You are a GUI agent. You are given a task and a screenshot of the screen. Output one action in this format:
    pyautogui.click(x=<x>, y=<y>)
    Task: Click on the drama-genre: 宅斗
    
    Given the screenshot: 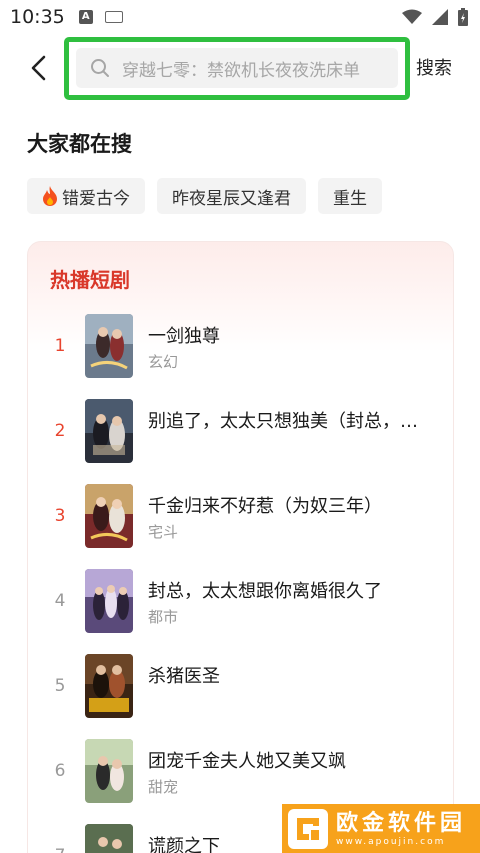 What is the action you would take?
    pyautogui.click(x=163, y=532)
    